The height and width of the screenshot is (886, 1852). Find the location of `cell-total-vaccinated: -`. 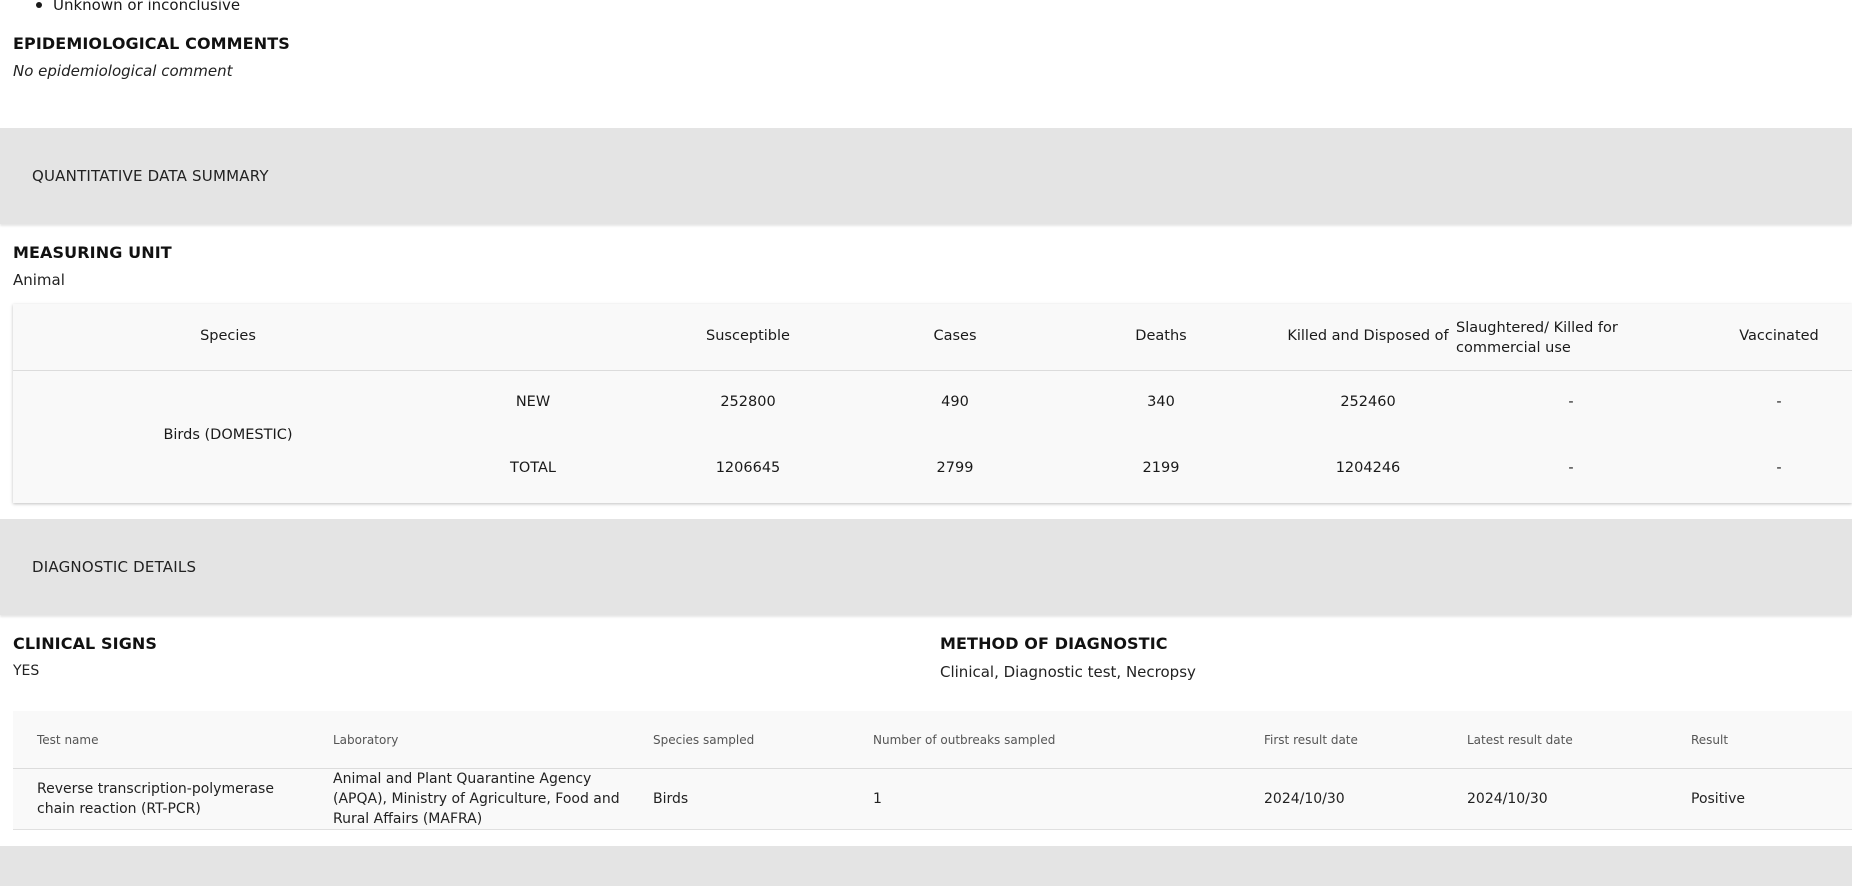

cell-total-vaccinated: - is located at coordinates (1779, 468).